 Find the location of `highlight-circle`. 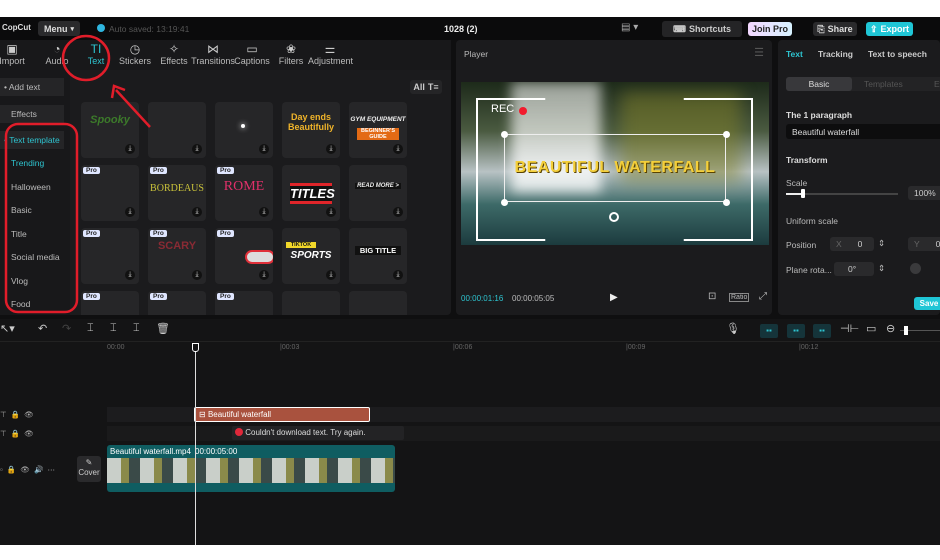

highlight-circle is located at coordinates (86, 58).